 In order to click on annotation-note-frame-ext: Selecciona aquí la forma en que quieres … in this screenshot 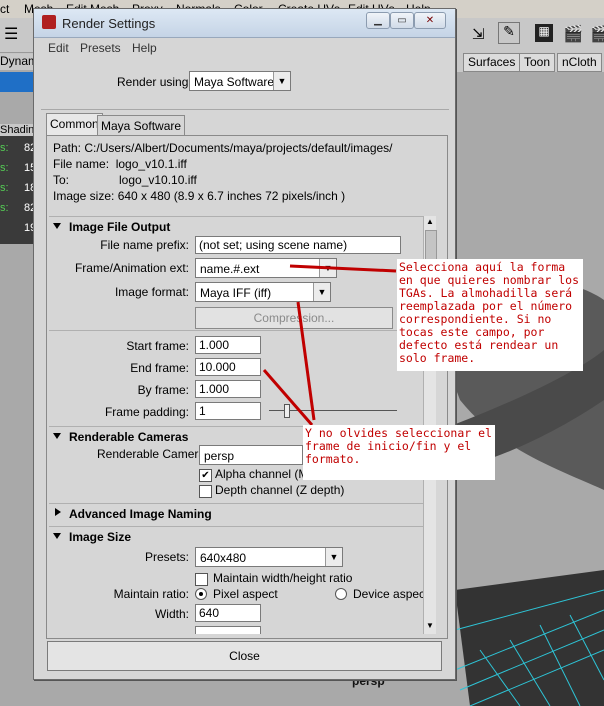, I will do `click(490, 315)`.